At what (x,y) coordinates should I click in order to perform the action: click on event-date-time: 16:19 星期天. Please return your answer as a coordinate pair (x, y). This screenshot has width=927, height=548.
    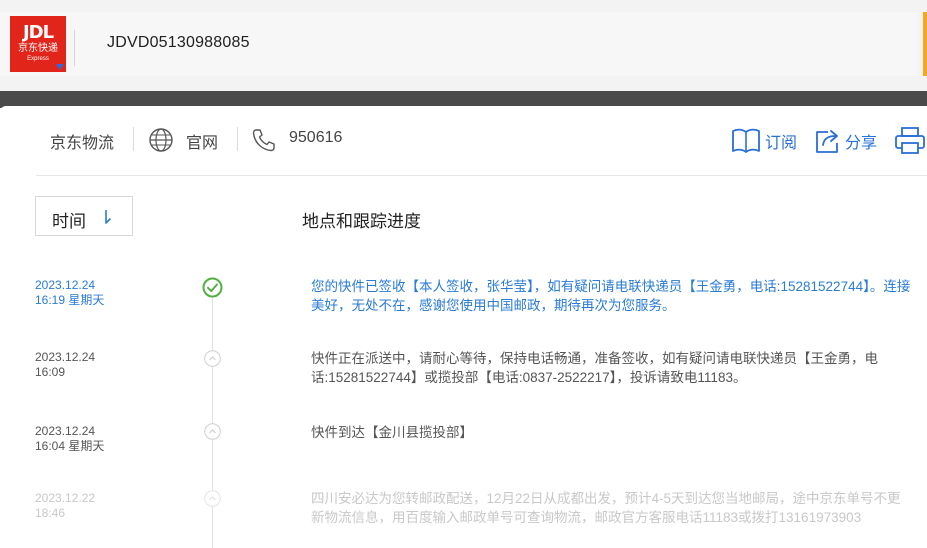
    Looking at the image, I should click on (70, 300).